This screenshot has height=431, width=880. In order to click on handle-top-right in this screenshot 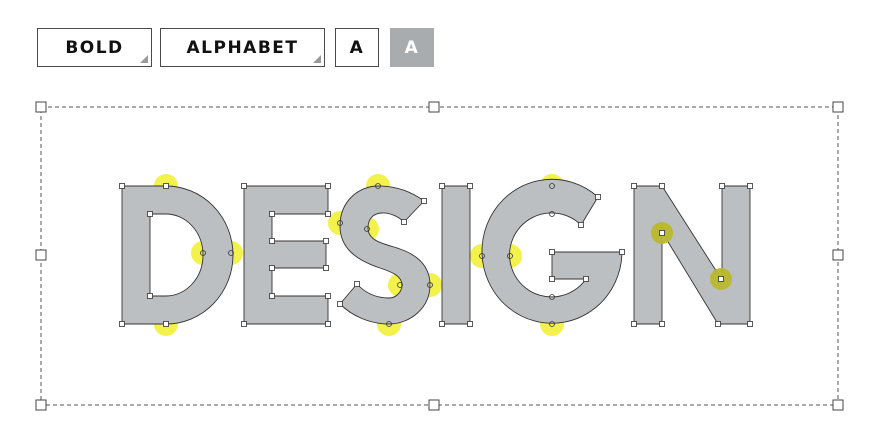, I will do `click(838, 107)`.